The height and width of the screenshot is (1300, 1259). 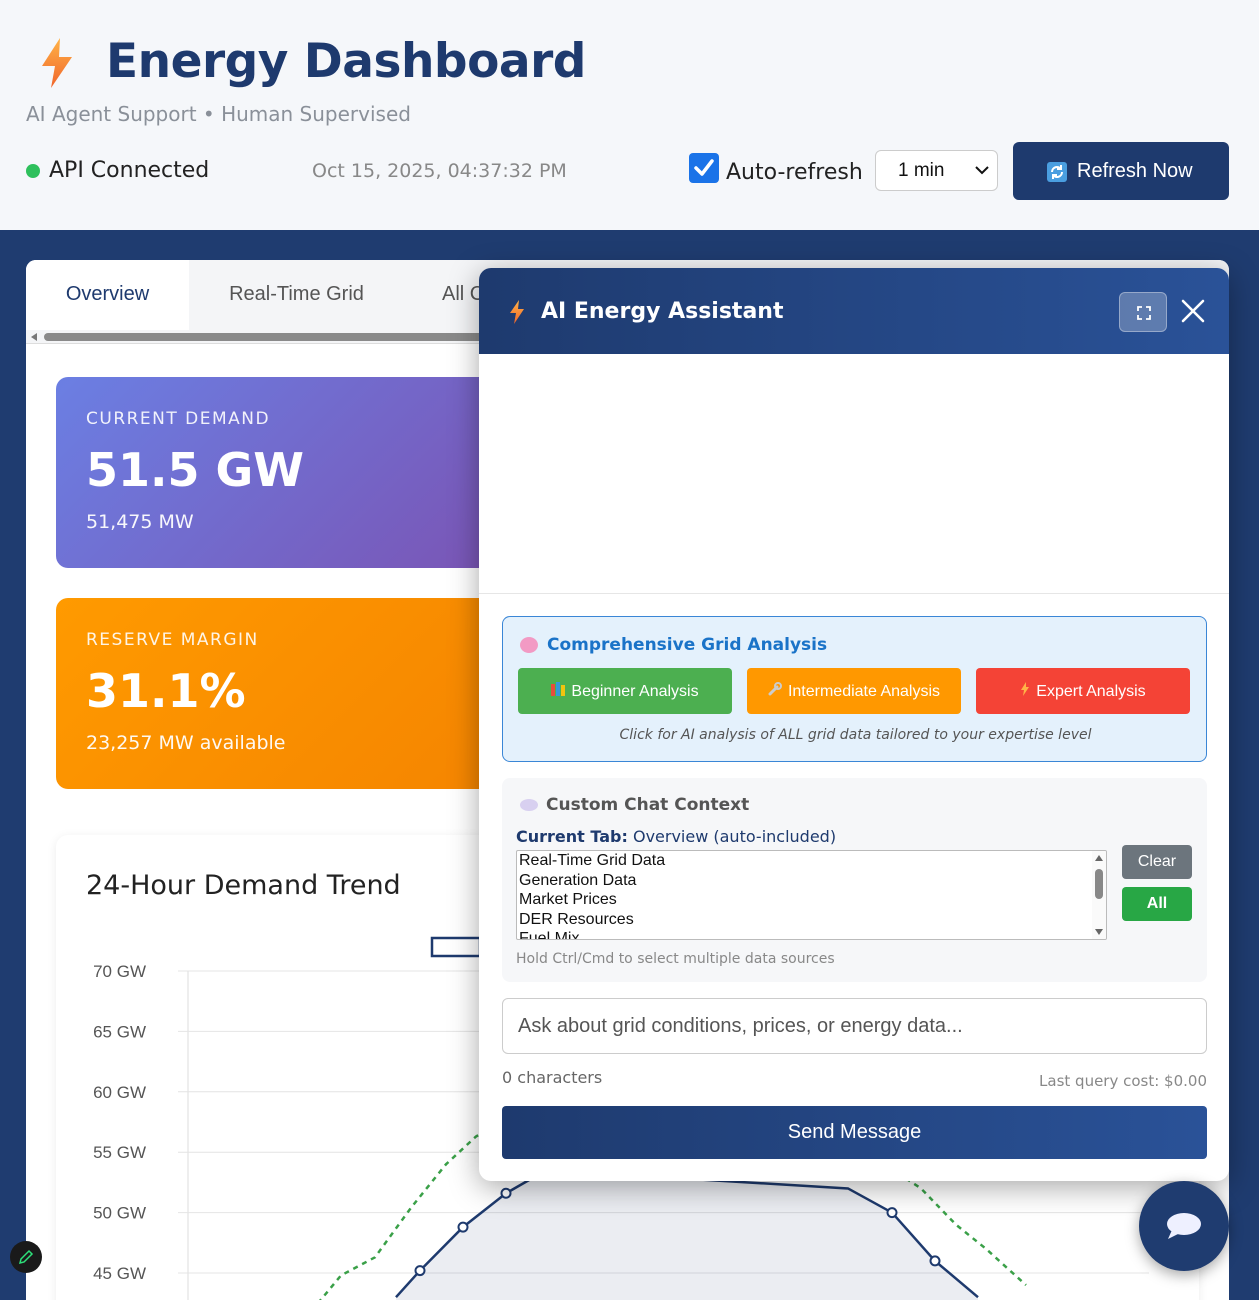 I want to click on tab-real-time-grid: Real-Time Grid, so click(x=296, y=295).